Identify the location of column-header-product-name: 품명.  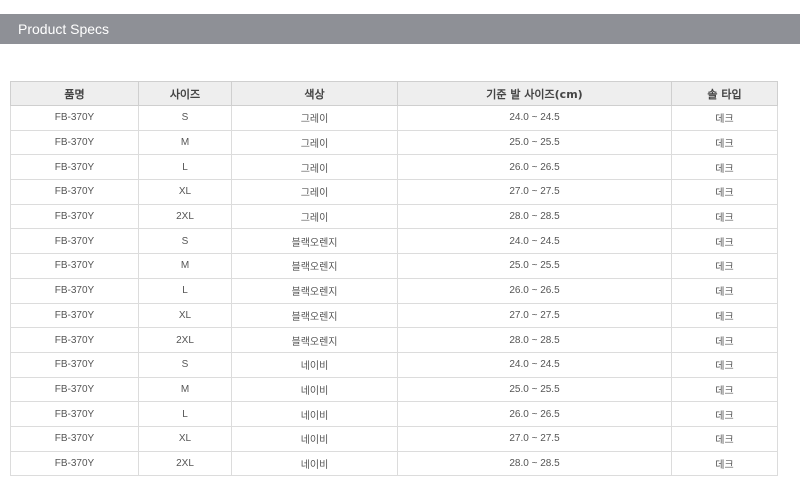
(74, 93).